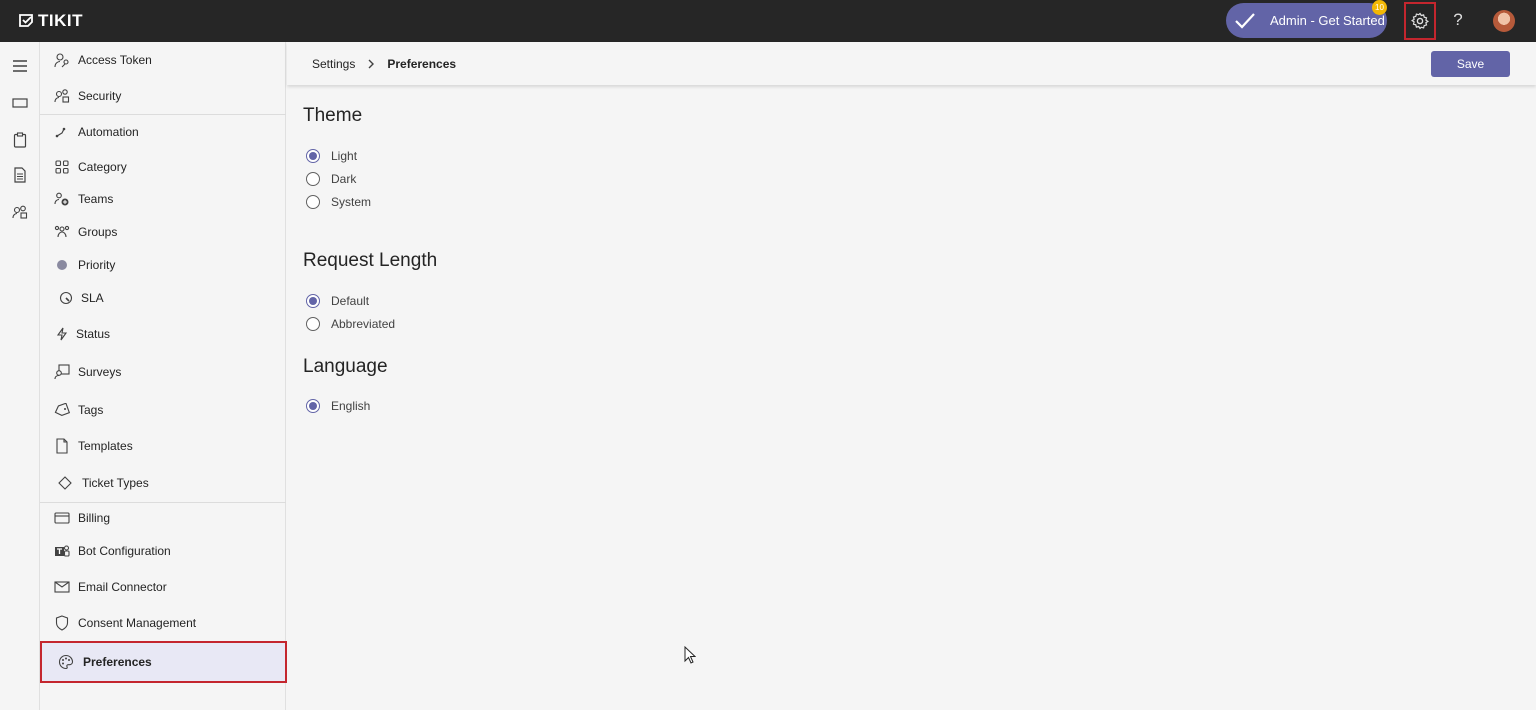  What do you see at coordinates (62, 167) in the screenshot?
I see `grid-icon` at bounding box center [62, 167].